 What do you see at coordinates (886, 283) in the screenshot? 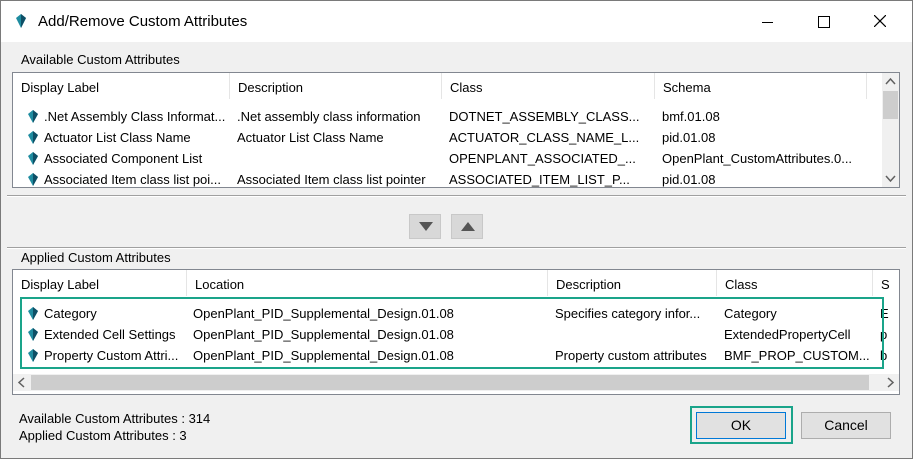
I see `applied-col-schema: S` at bounding box center [886, 283].